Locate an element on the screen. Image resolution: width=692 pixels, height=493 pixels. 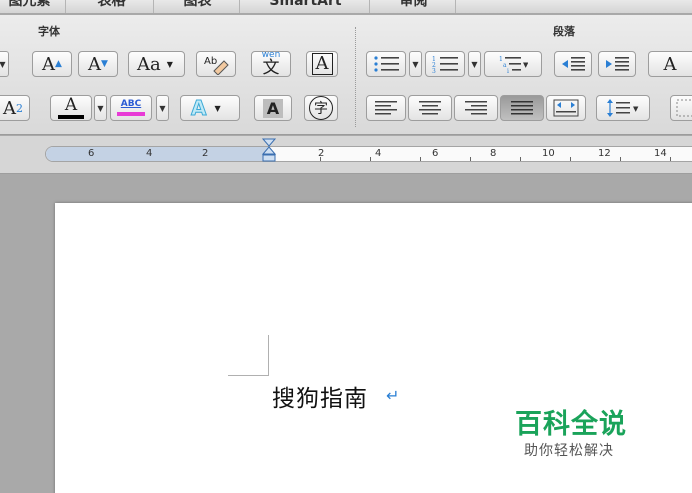
increase-indent-button is located at coordinates (617, 64).